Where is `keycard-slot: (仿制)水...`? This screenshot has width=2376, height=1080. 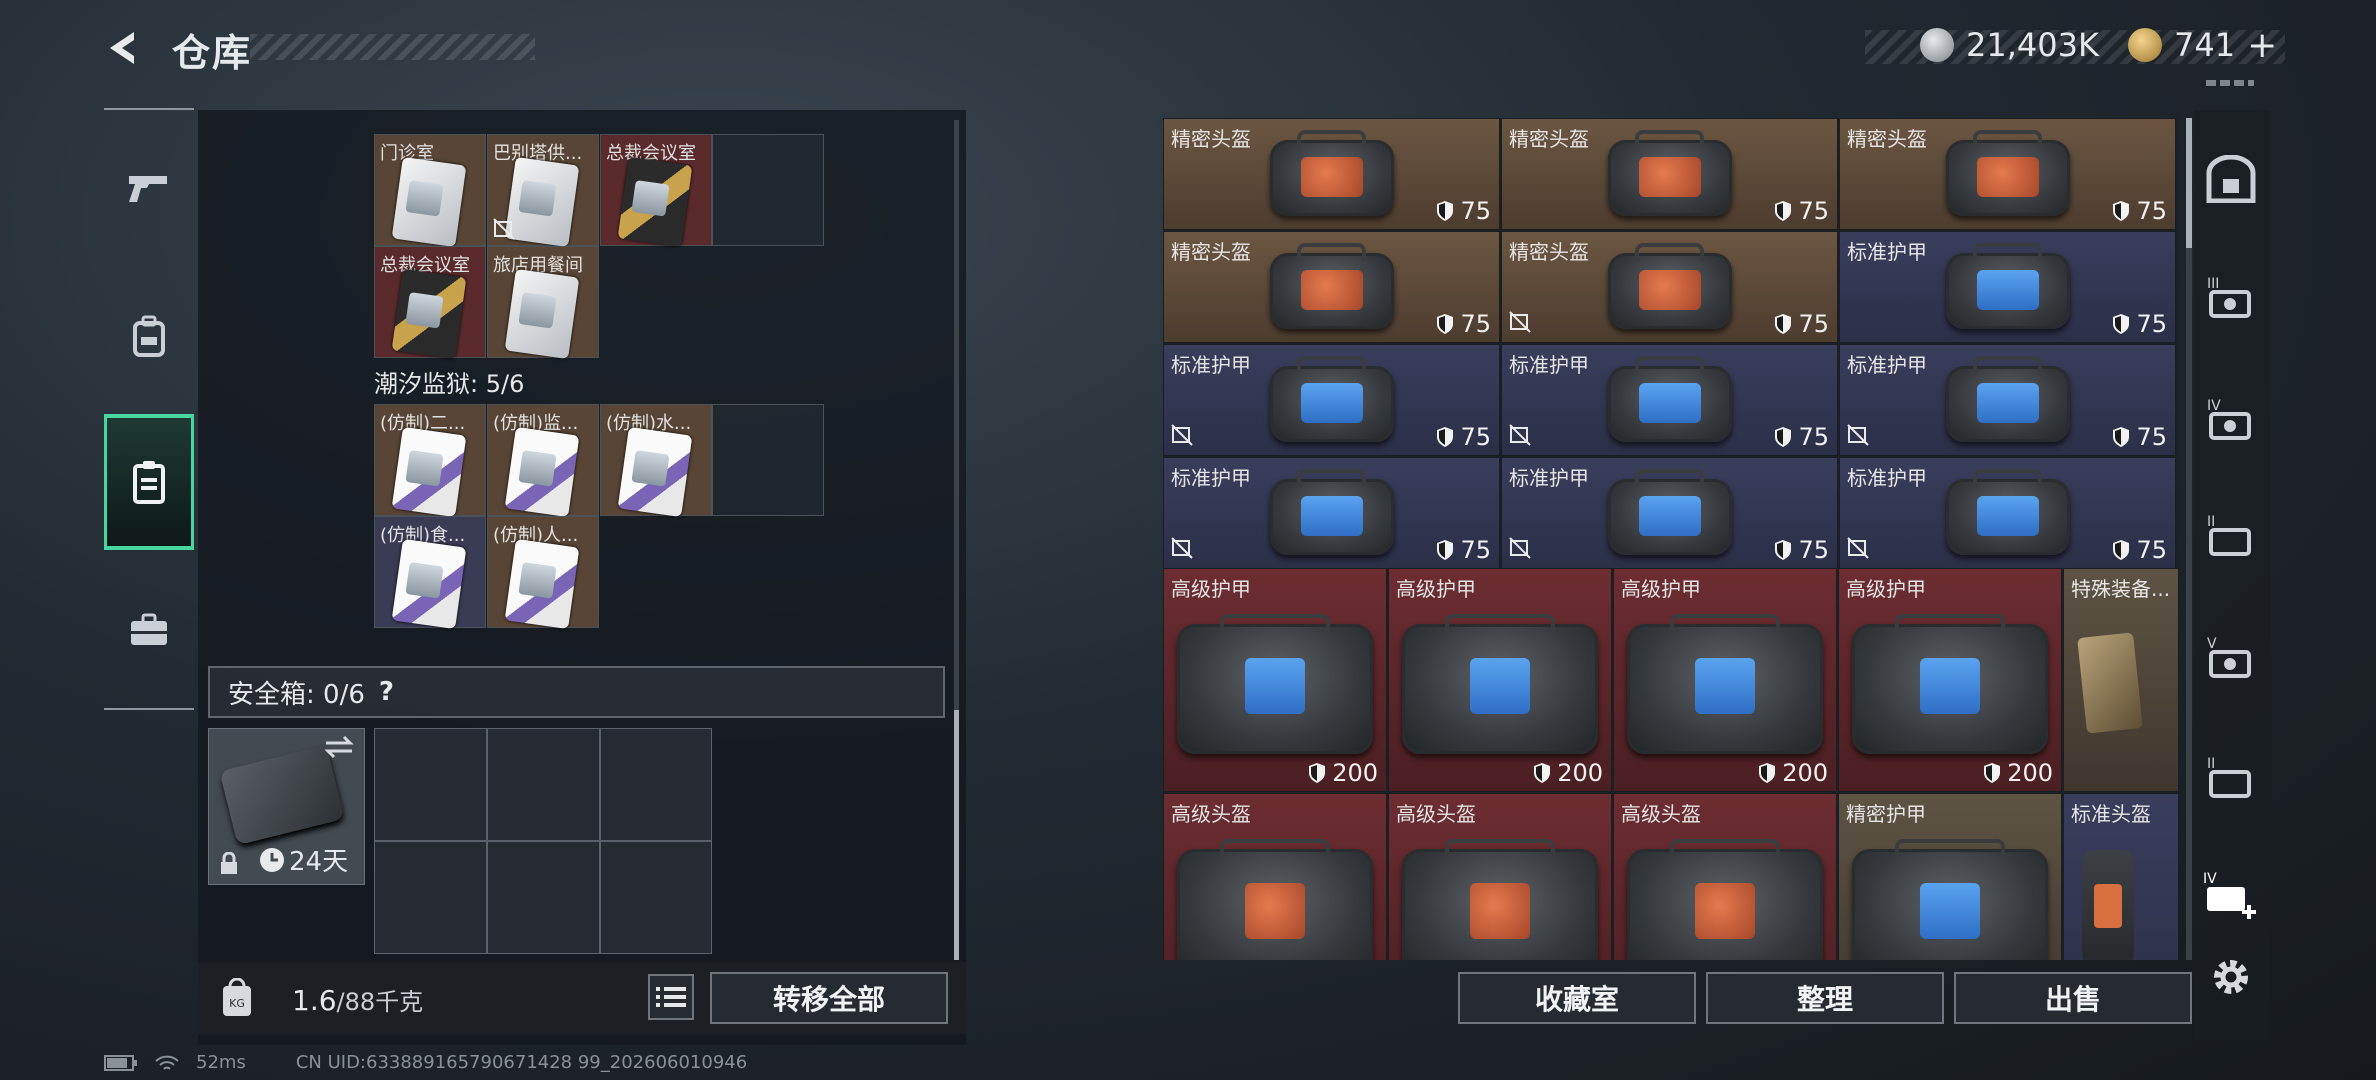
keycard-slot: (仿制)水... is located at coordinates (656, 461).